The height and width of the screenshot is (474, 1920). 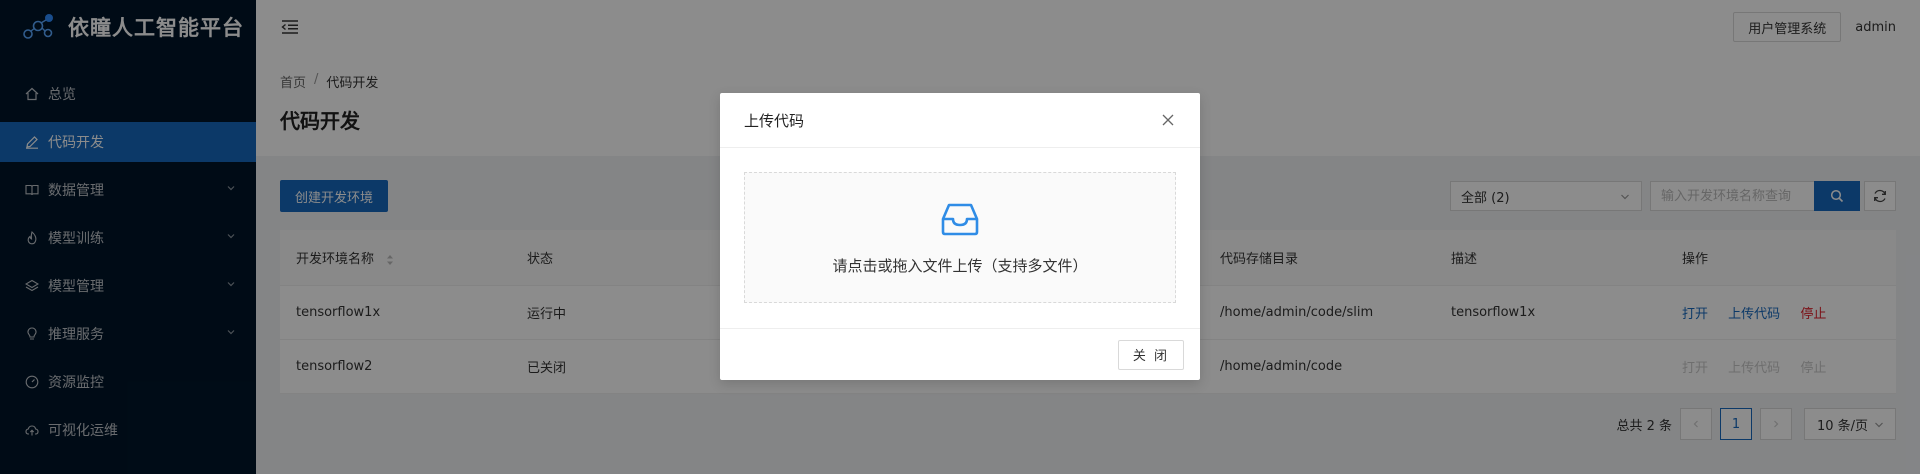 I want to click on close-icon, so click(x=1168, y=120).